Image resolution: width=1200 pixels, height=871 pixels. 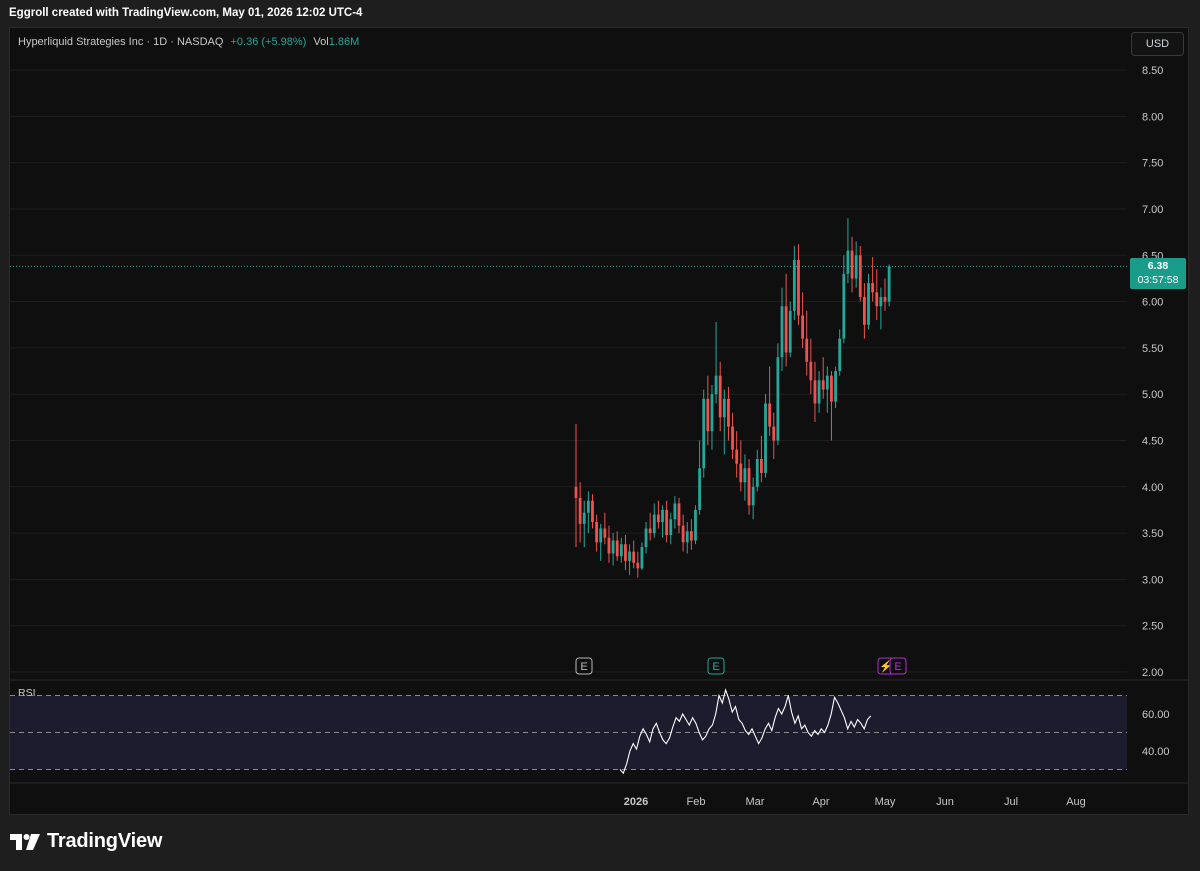 I want to click on y-tick-label: 3.00, so click(x=1152, y=580).